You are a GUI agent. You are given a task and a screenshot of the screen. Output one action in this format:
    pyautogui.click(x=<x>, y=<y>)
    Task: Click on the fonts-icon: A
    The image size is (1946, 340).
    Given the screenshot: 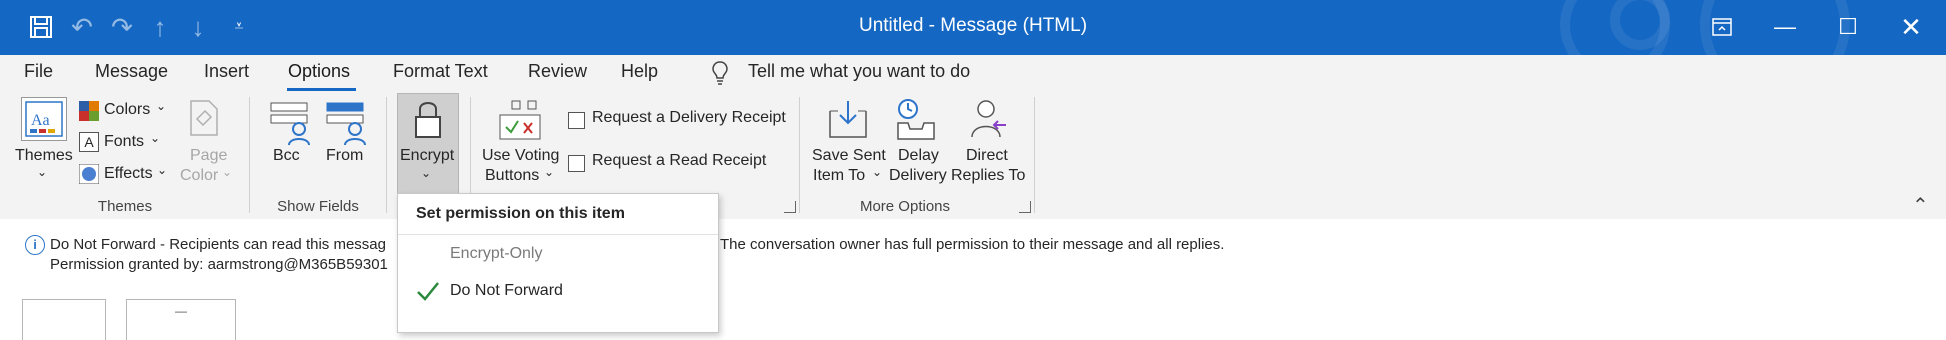 What is the action you would take?
    pyautogui.click(x=89, y=142)
    